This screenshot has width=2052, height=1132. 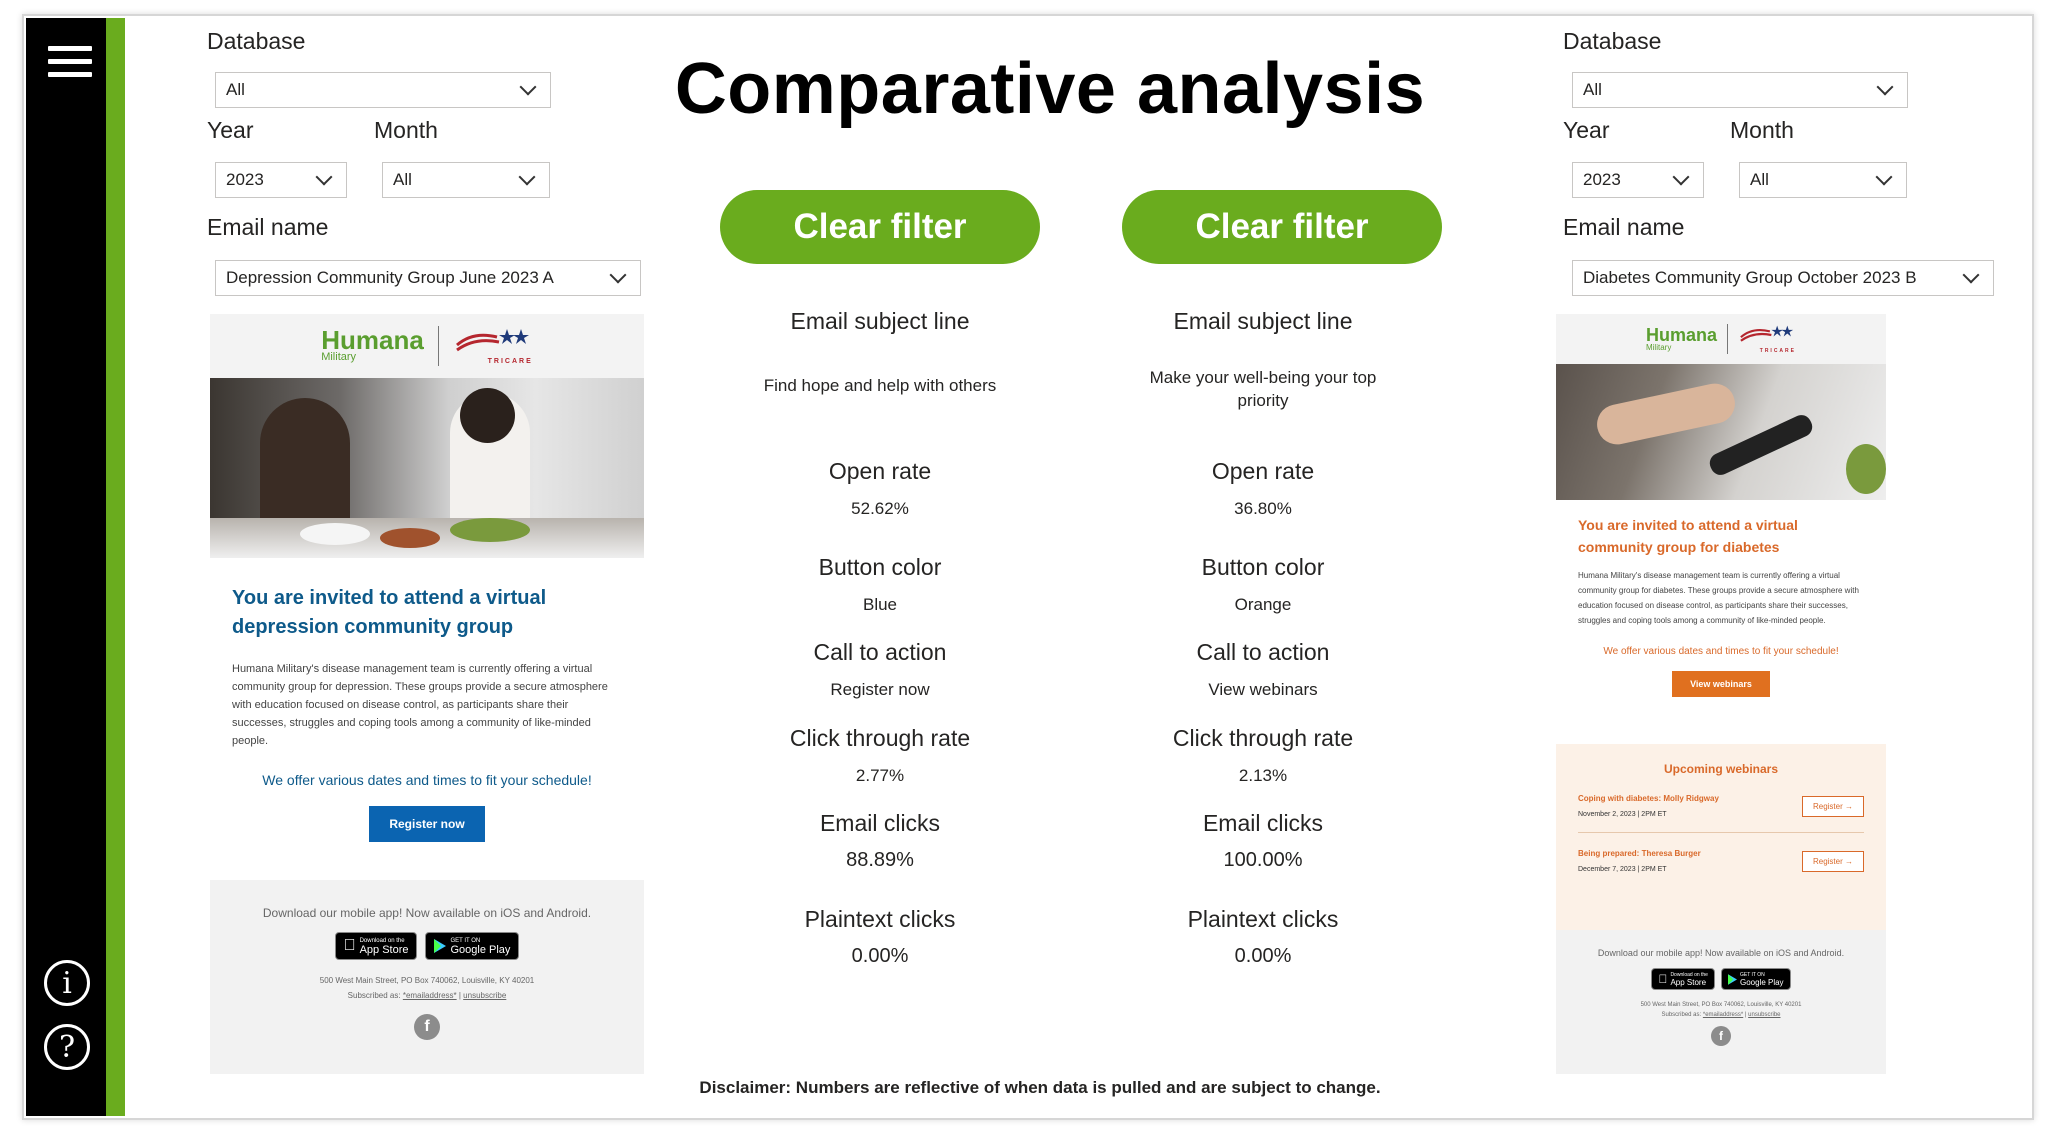 I want to click on left-email-name-dropdown: Depression Community Group June 2023 A, so click(x=428, y=278).